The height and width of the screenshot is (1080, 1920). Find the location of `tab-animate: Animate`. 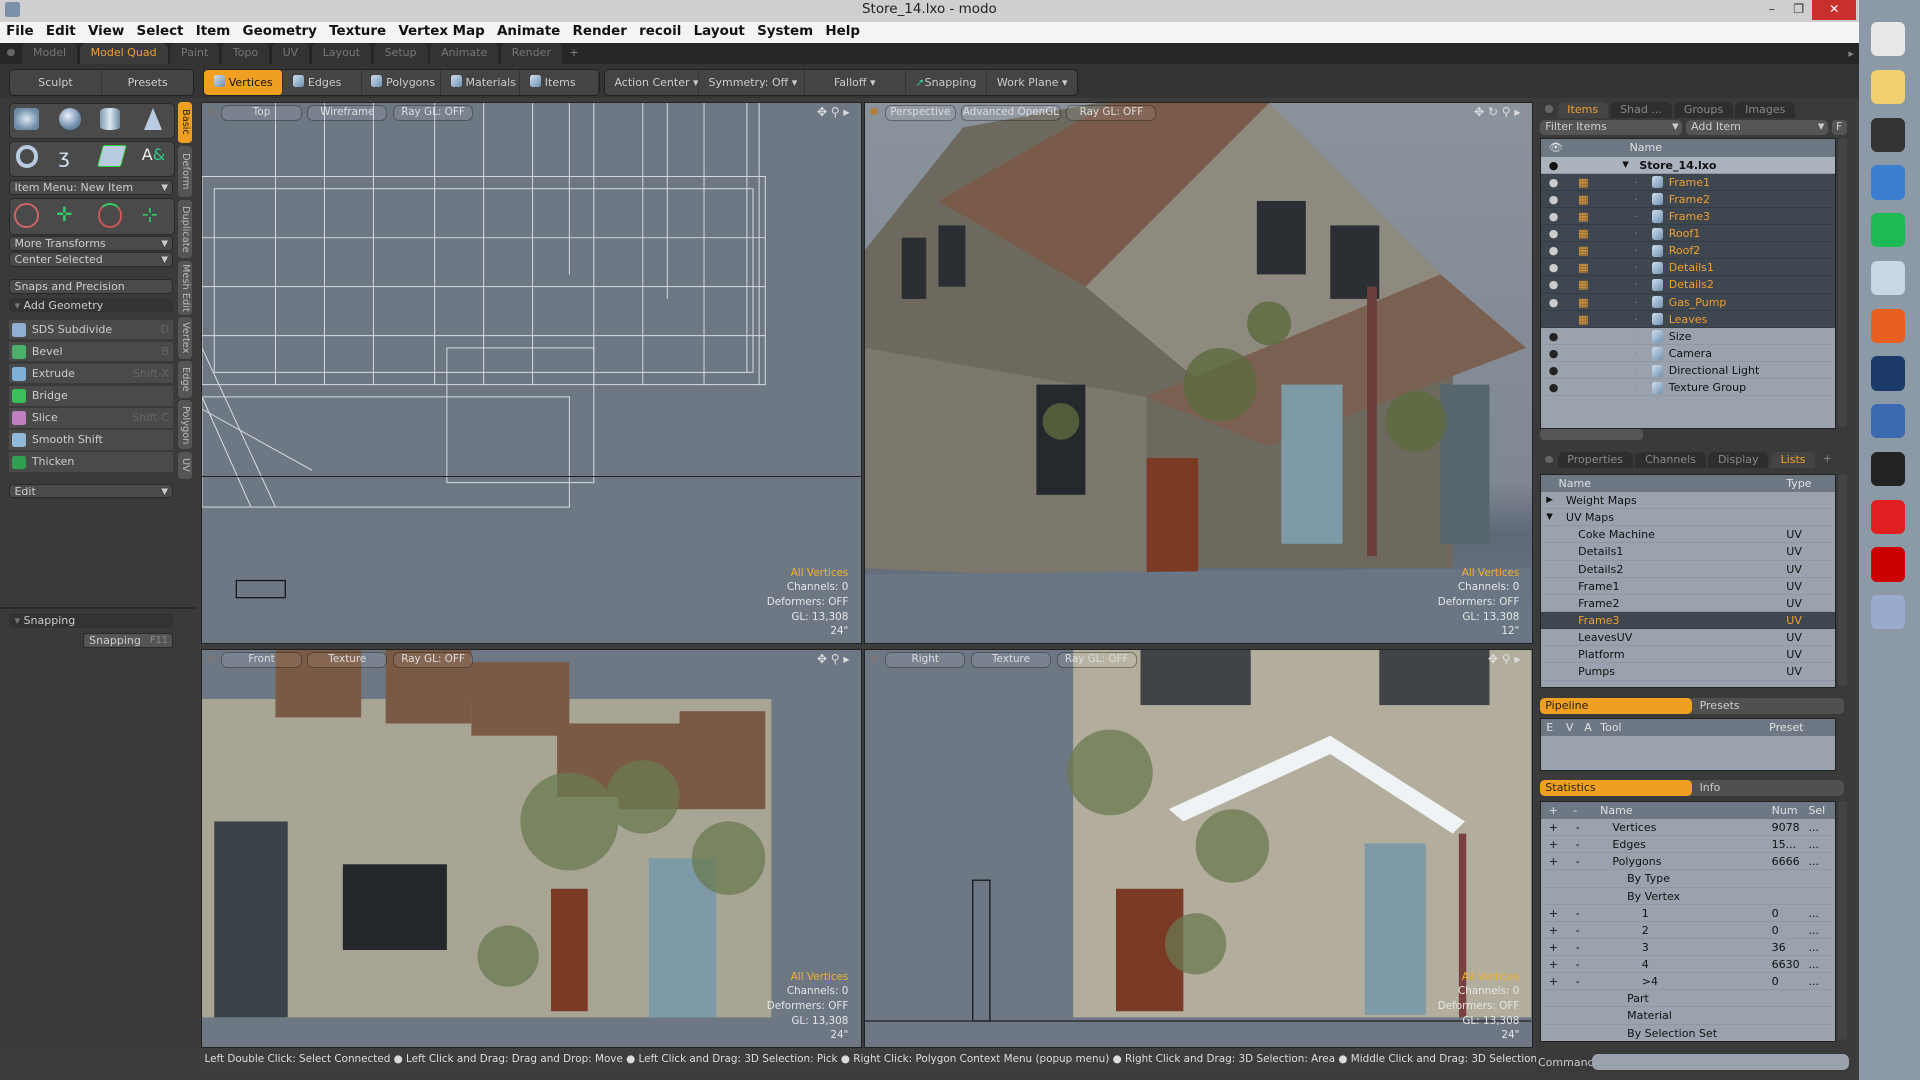

tab-animate: Animate is located at coordinates (464, 53).